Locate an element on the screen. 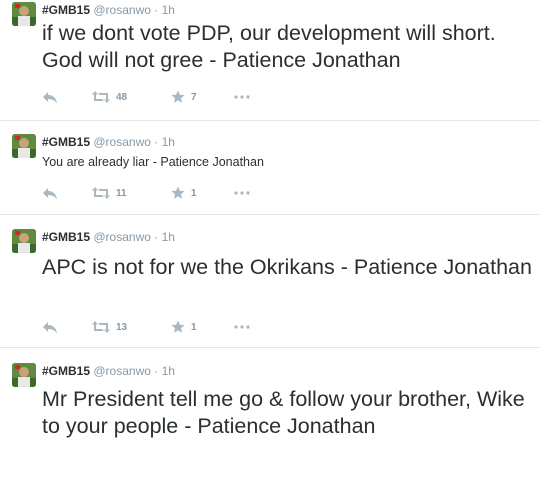 The width and height of the screenshot is (559, 478). favorite-button: 7 is located at coordinates (184, 97).